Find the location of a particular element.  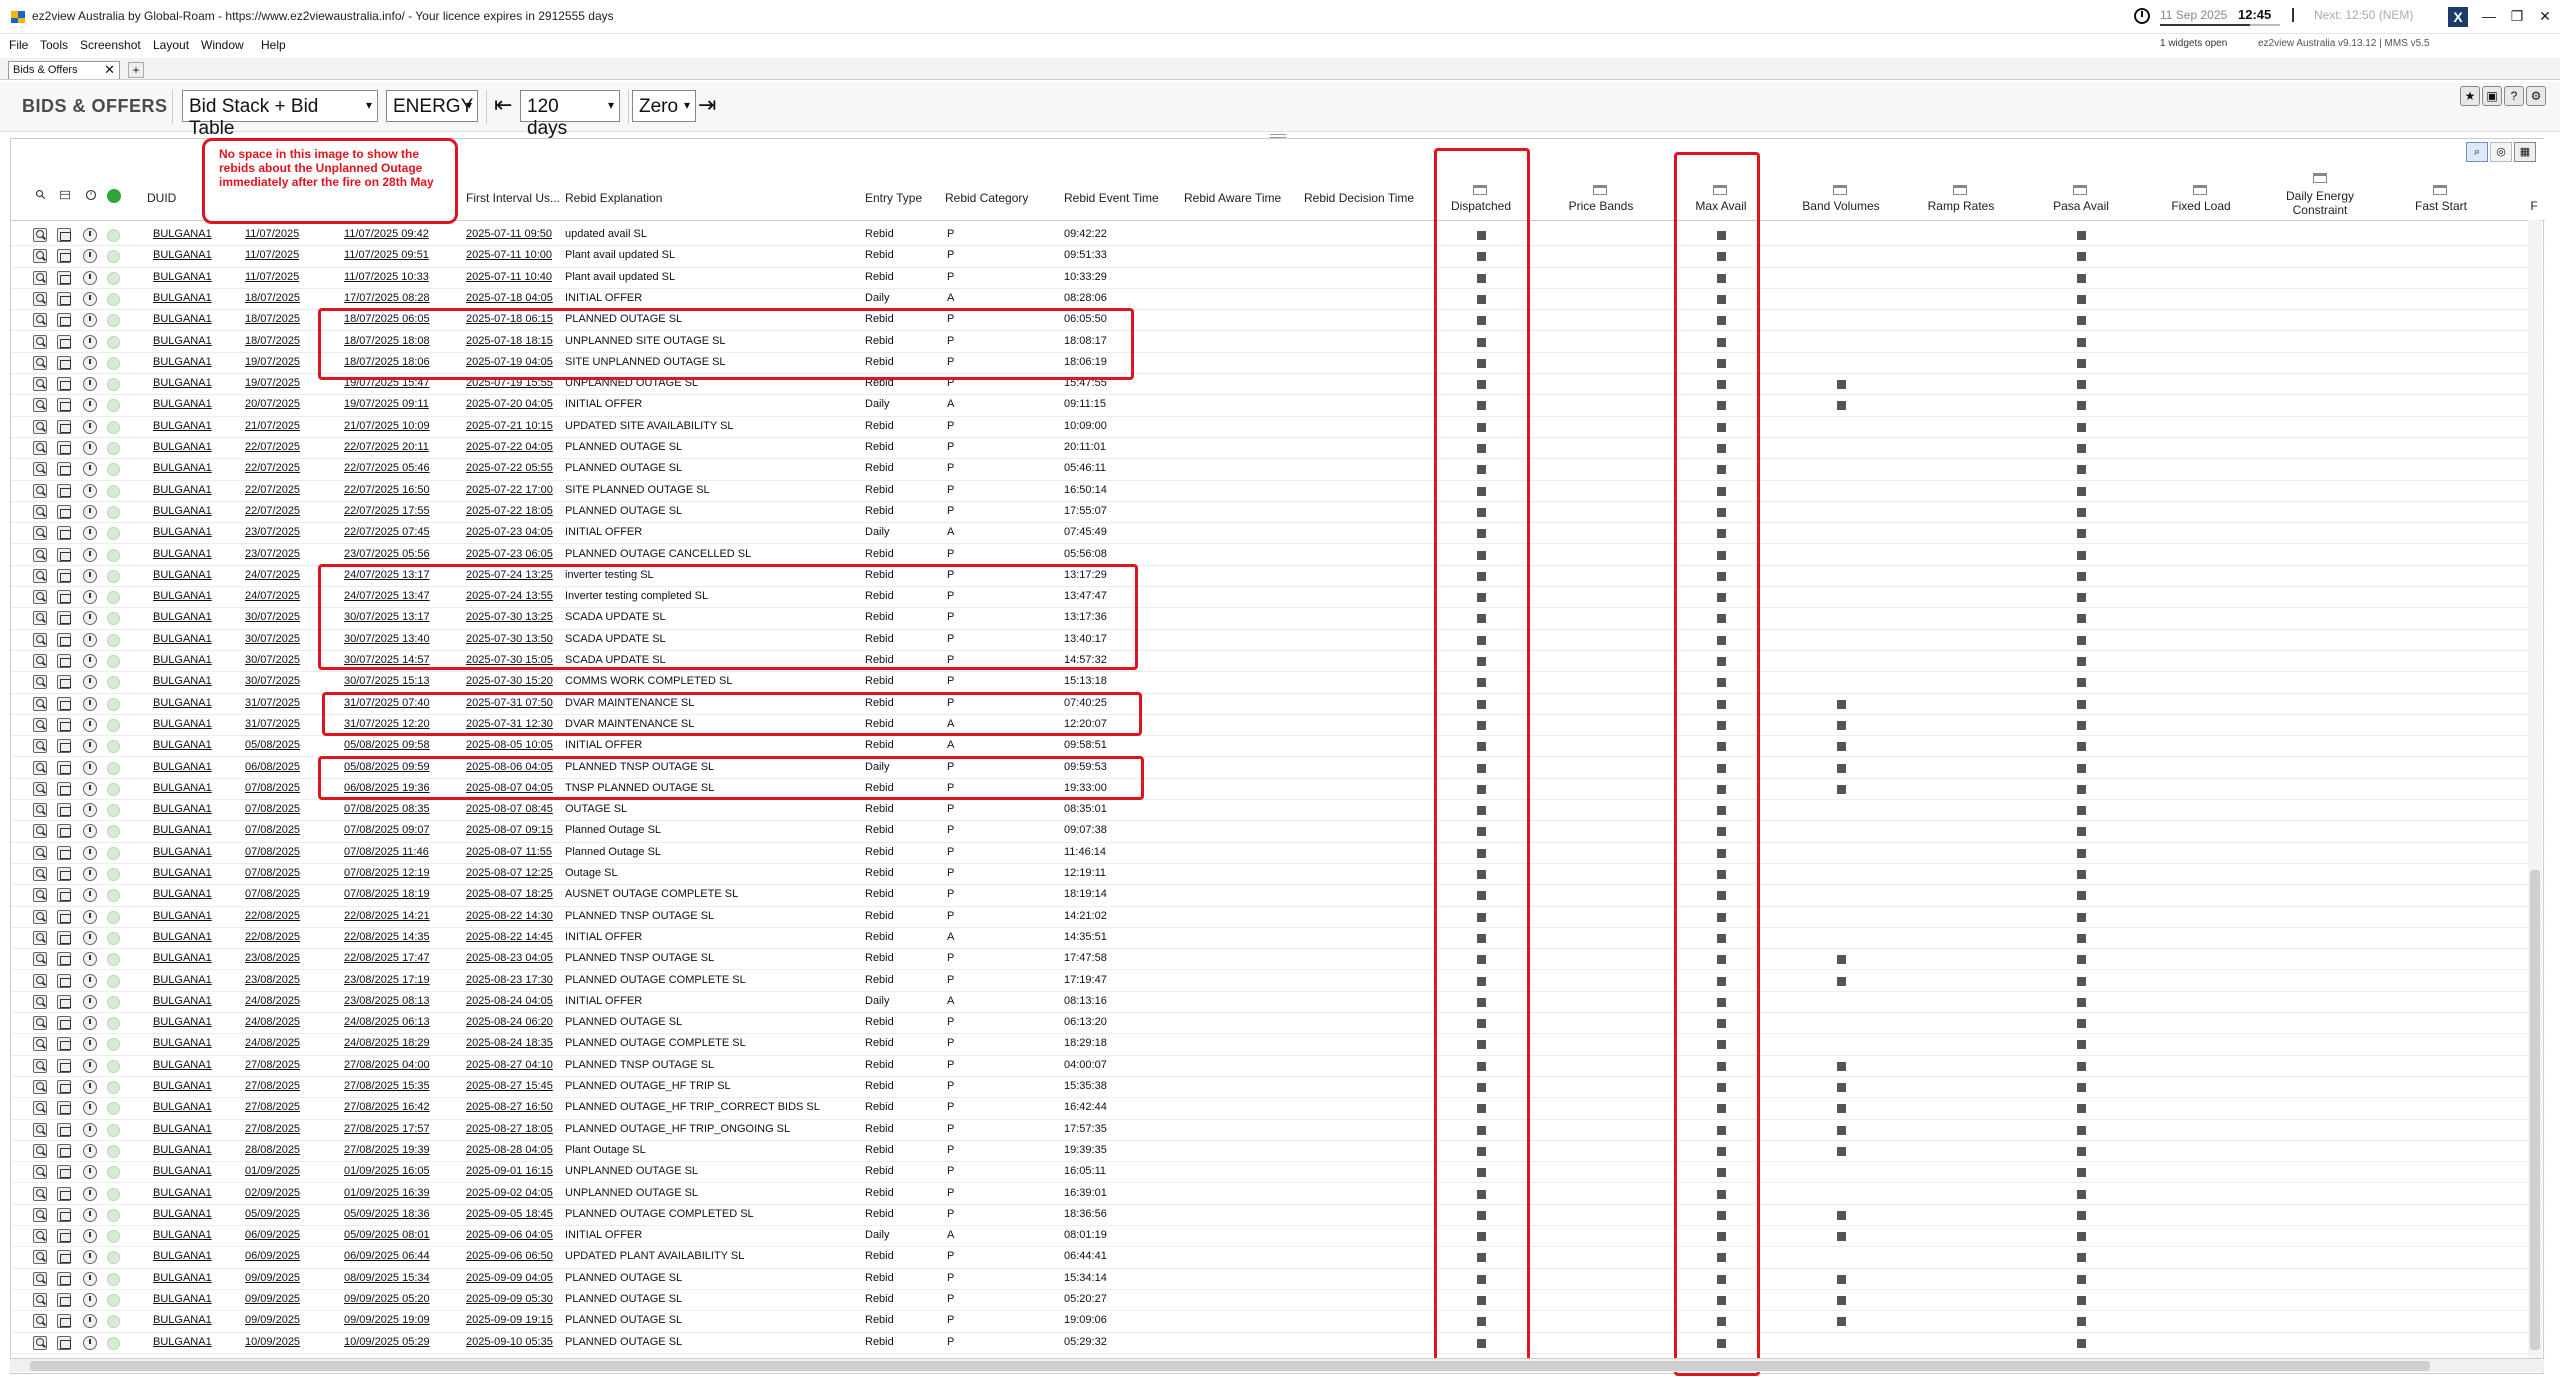

offer-datetime-cell: 07/08/2025 09:07 is located at coordinates (387, 830).